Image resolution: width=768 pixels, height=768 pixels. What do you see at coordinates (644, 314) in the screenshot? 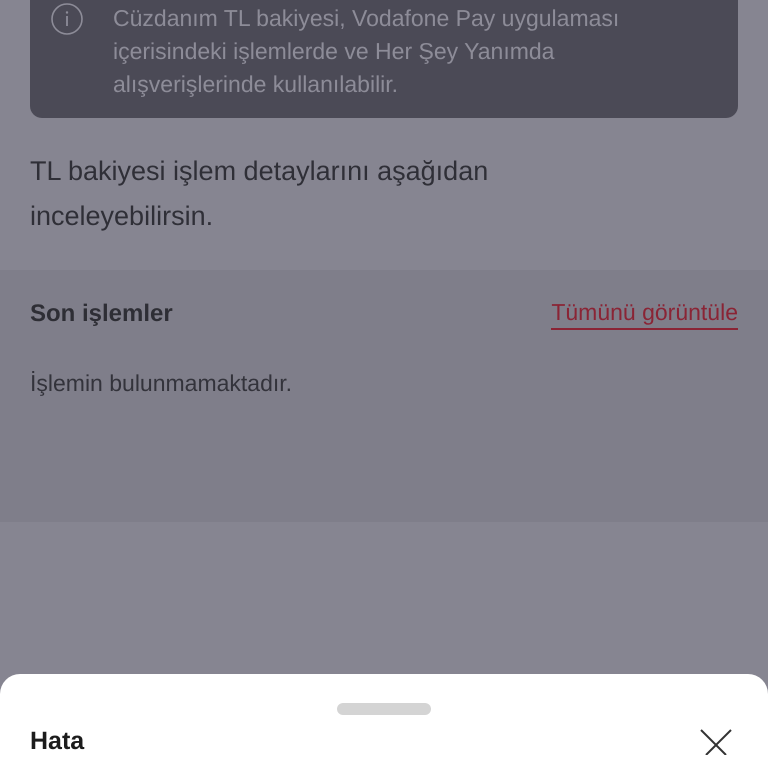
I see `view-all-link: Tümünü görüntüle` at bounding box center [644, 314].